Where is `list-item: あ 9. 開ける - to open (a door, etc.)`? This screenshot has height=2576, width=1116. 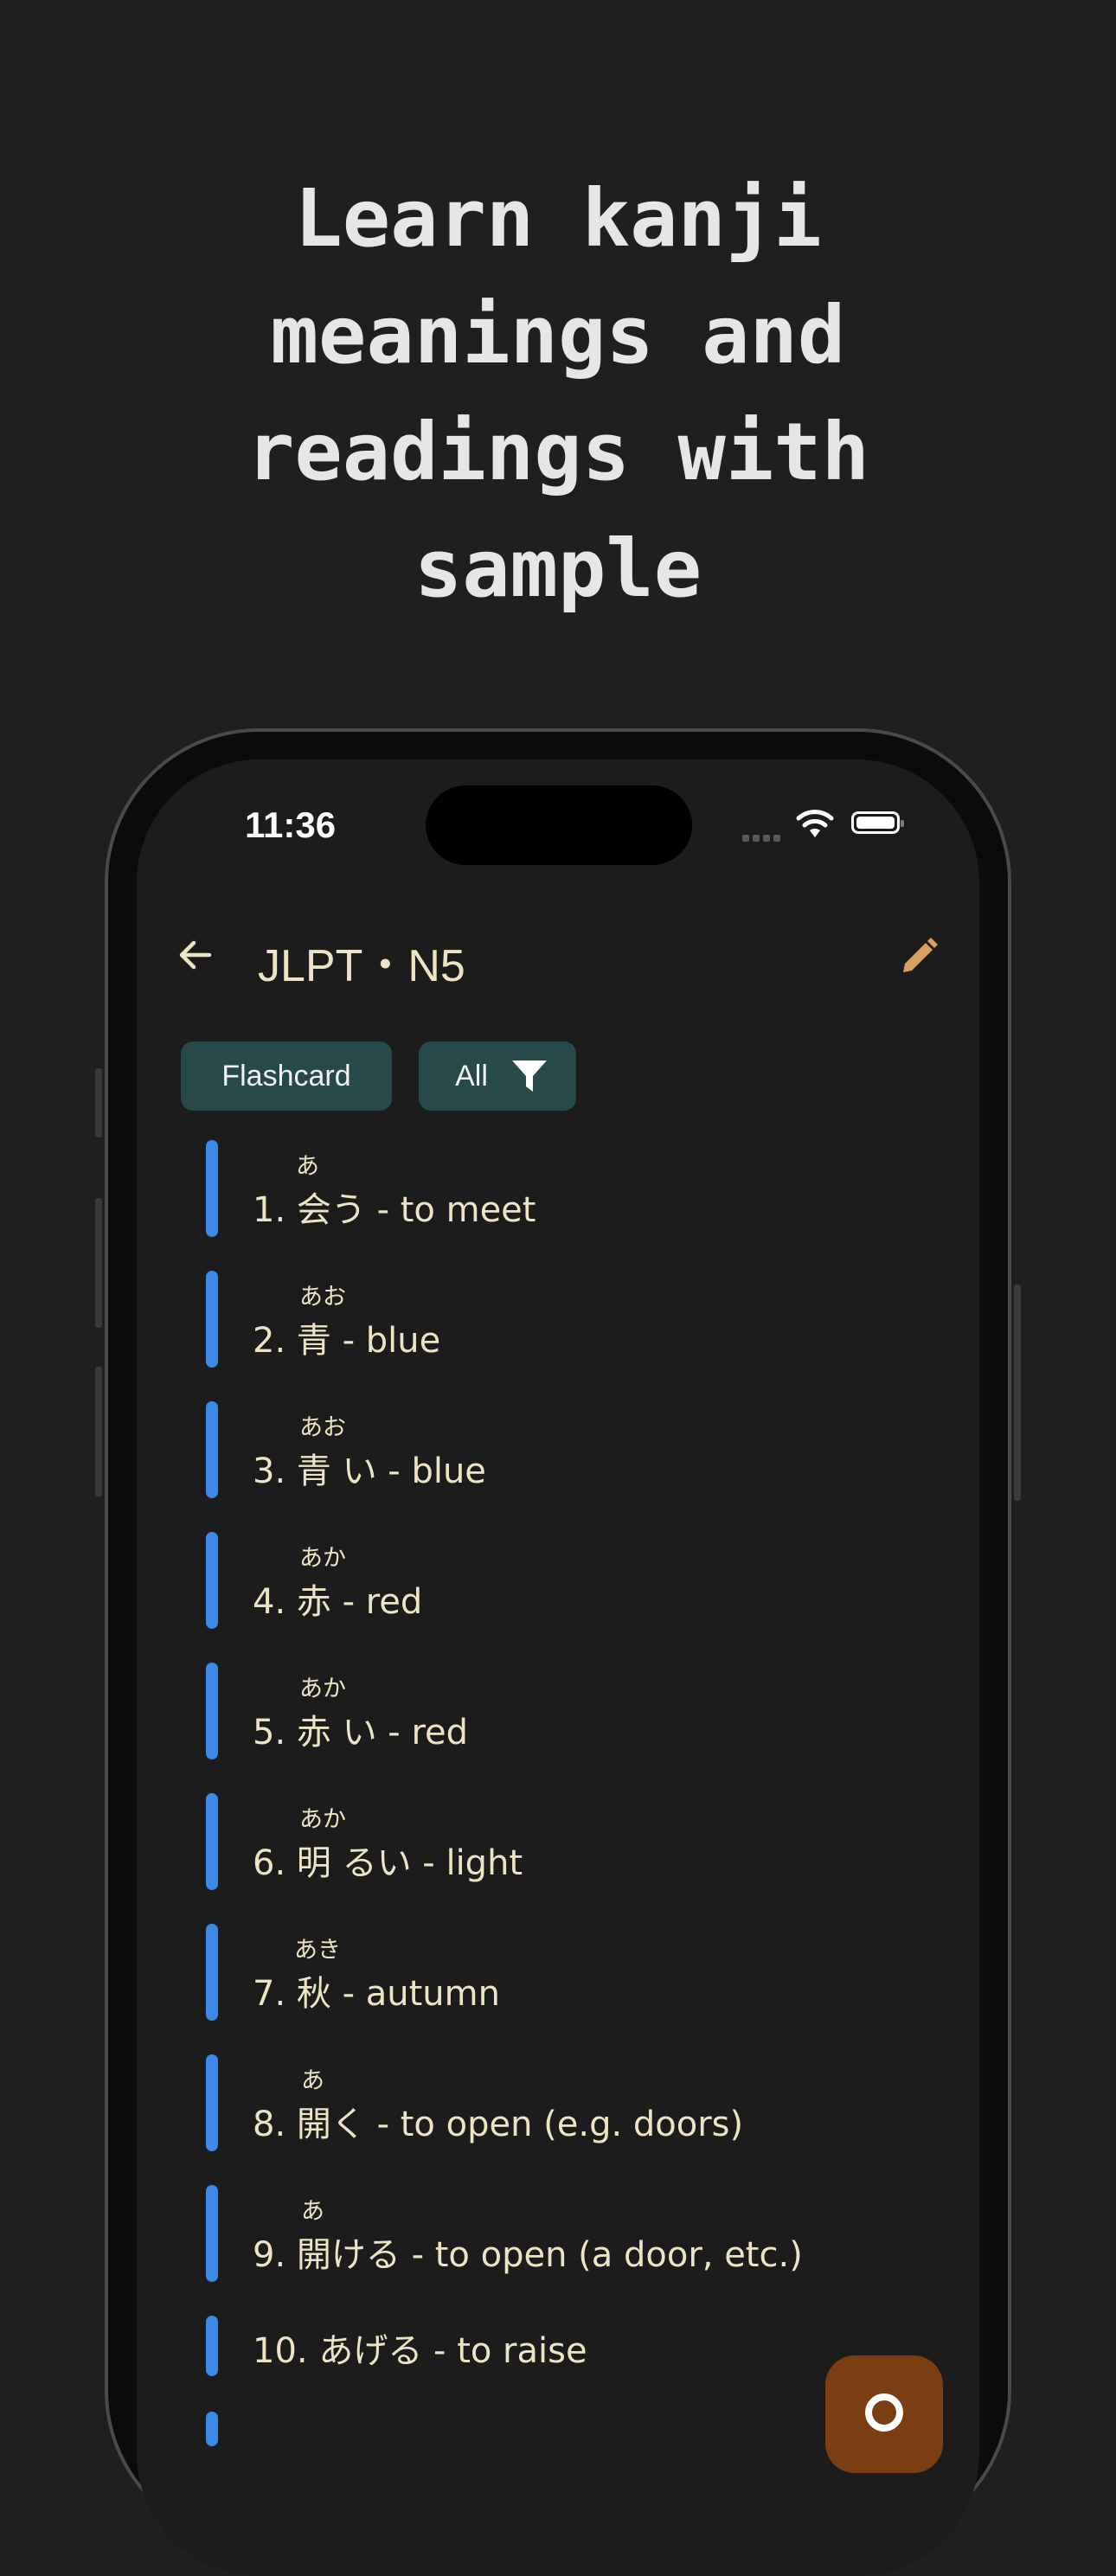 list-item: あ 9. 開ける - to open (a door, etc.) is located at coordinates (558, 2233).